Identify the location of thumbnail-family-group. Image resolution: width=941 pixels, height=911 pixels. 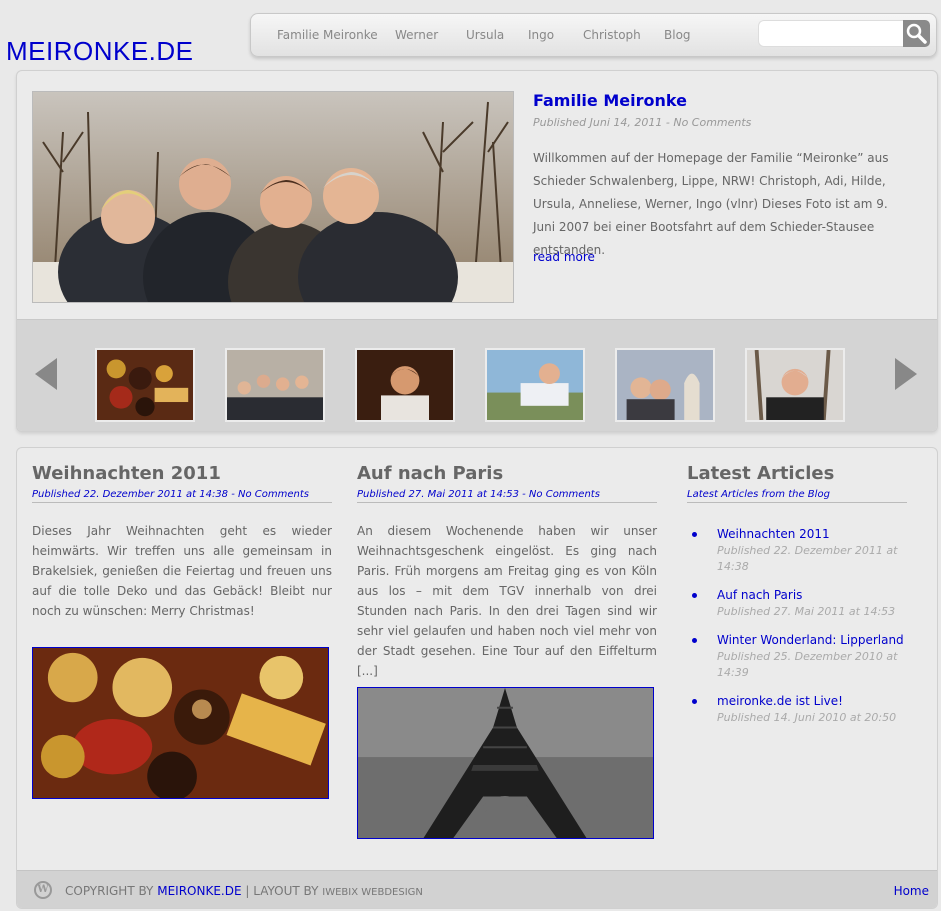
(275, 385).